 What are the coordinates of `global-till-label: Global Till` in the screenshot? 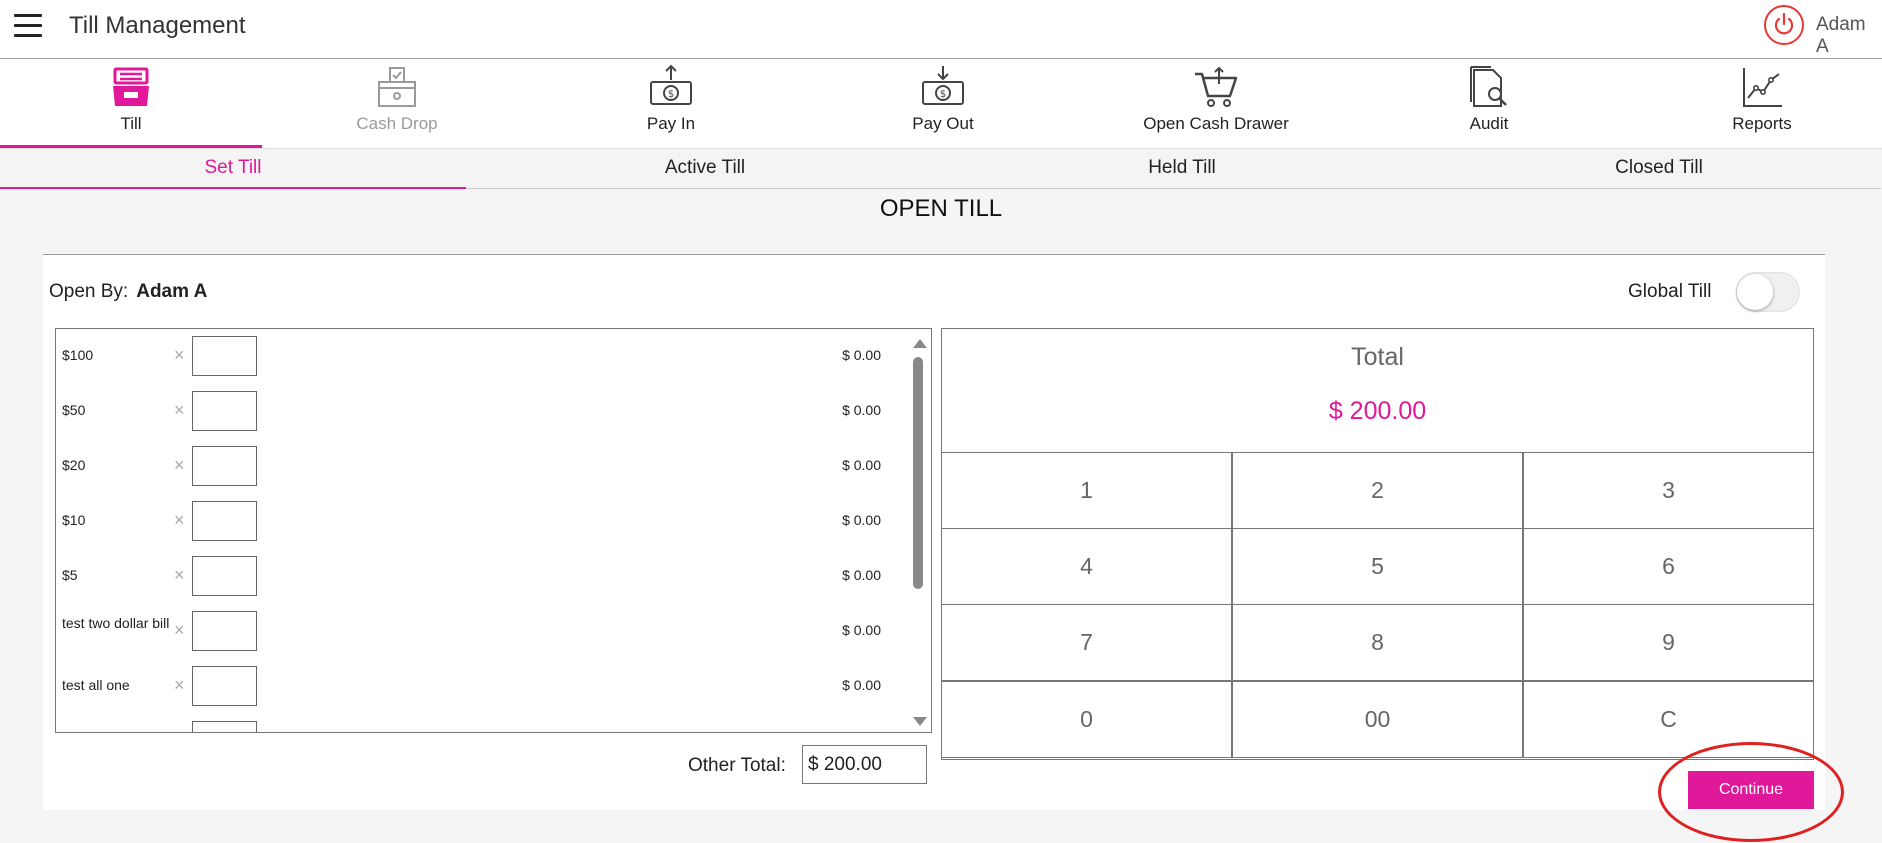 It's located at (1670, 291).